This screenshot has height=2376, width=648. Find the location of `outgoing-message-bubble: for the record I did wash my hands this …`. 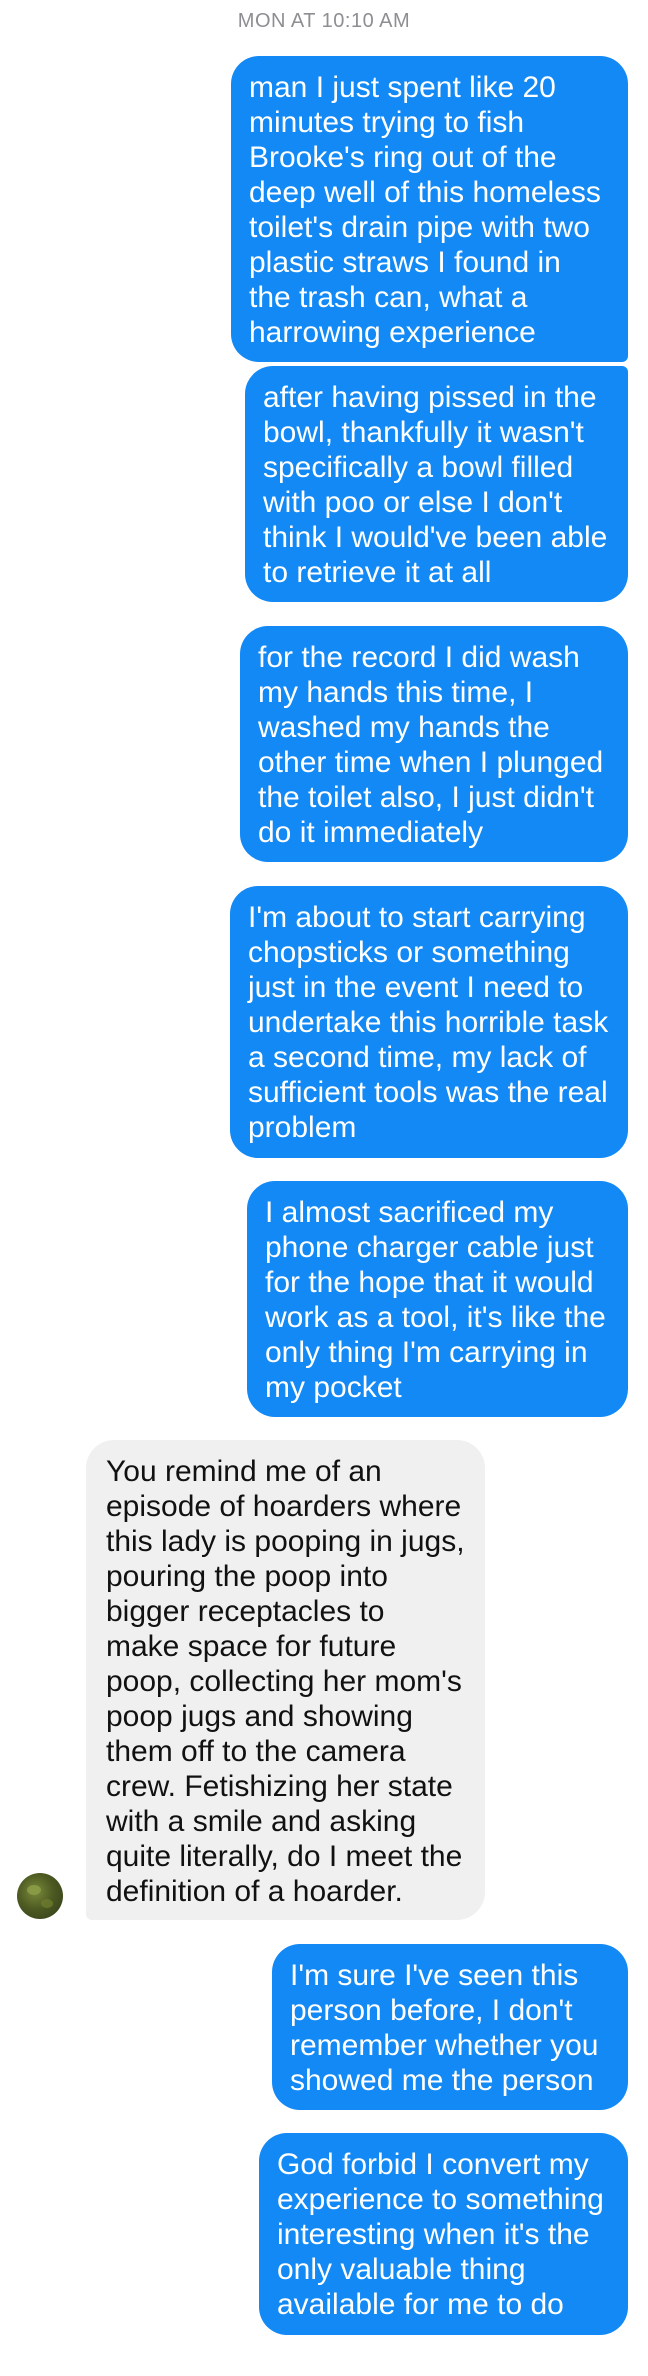

outgoing-message-bubble: for the record I did wash my hands this … is located at coordinates (434, 744).